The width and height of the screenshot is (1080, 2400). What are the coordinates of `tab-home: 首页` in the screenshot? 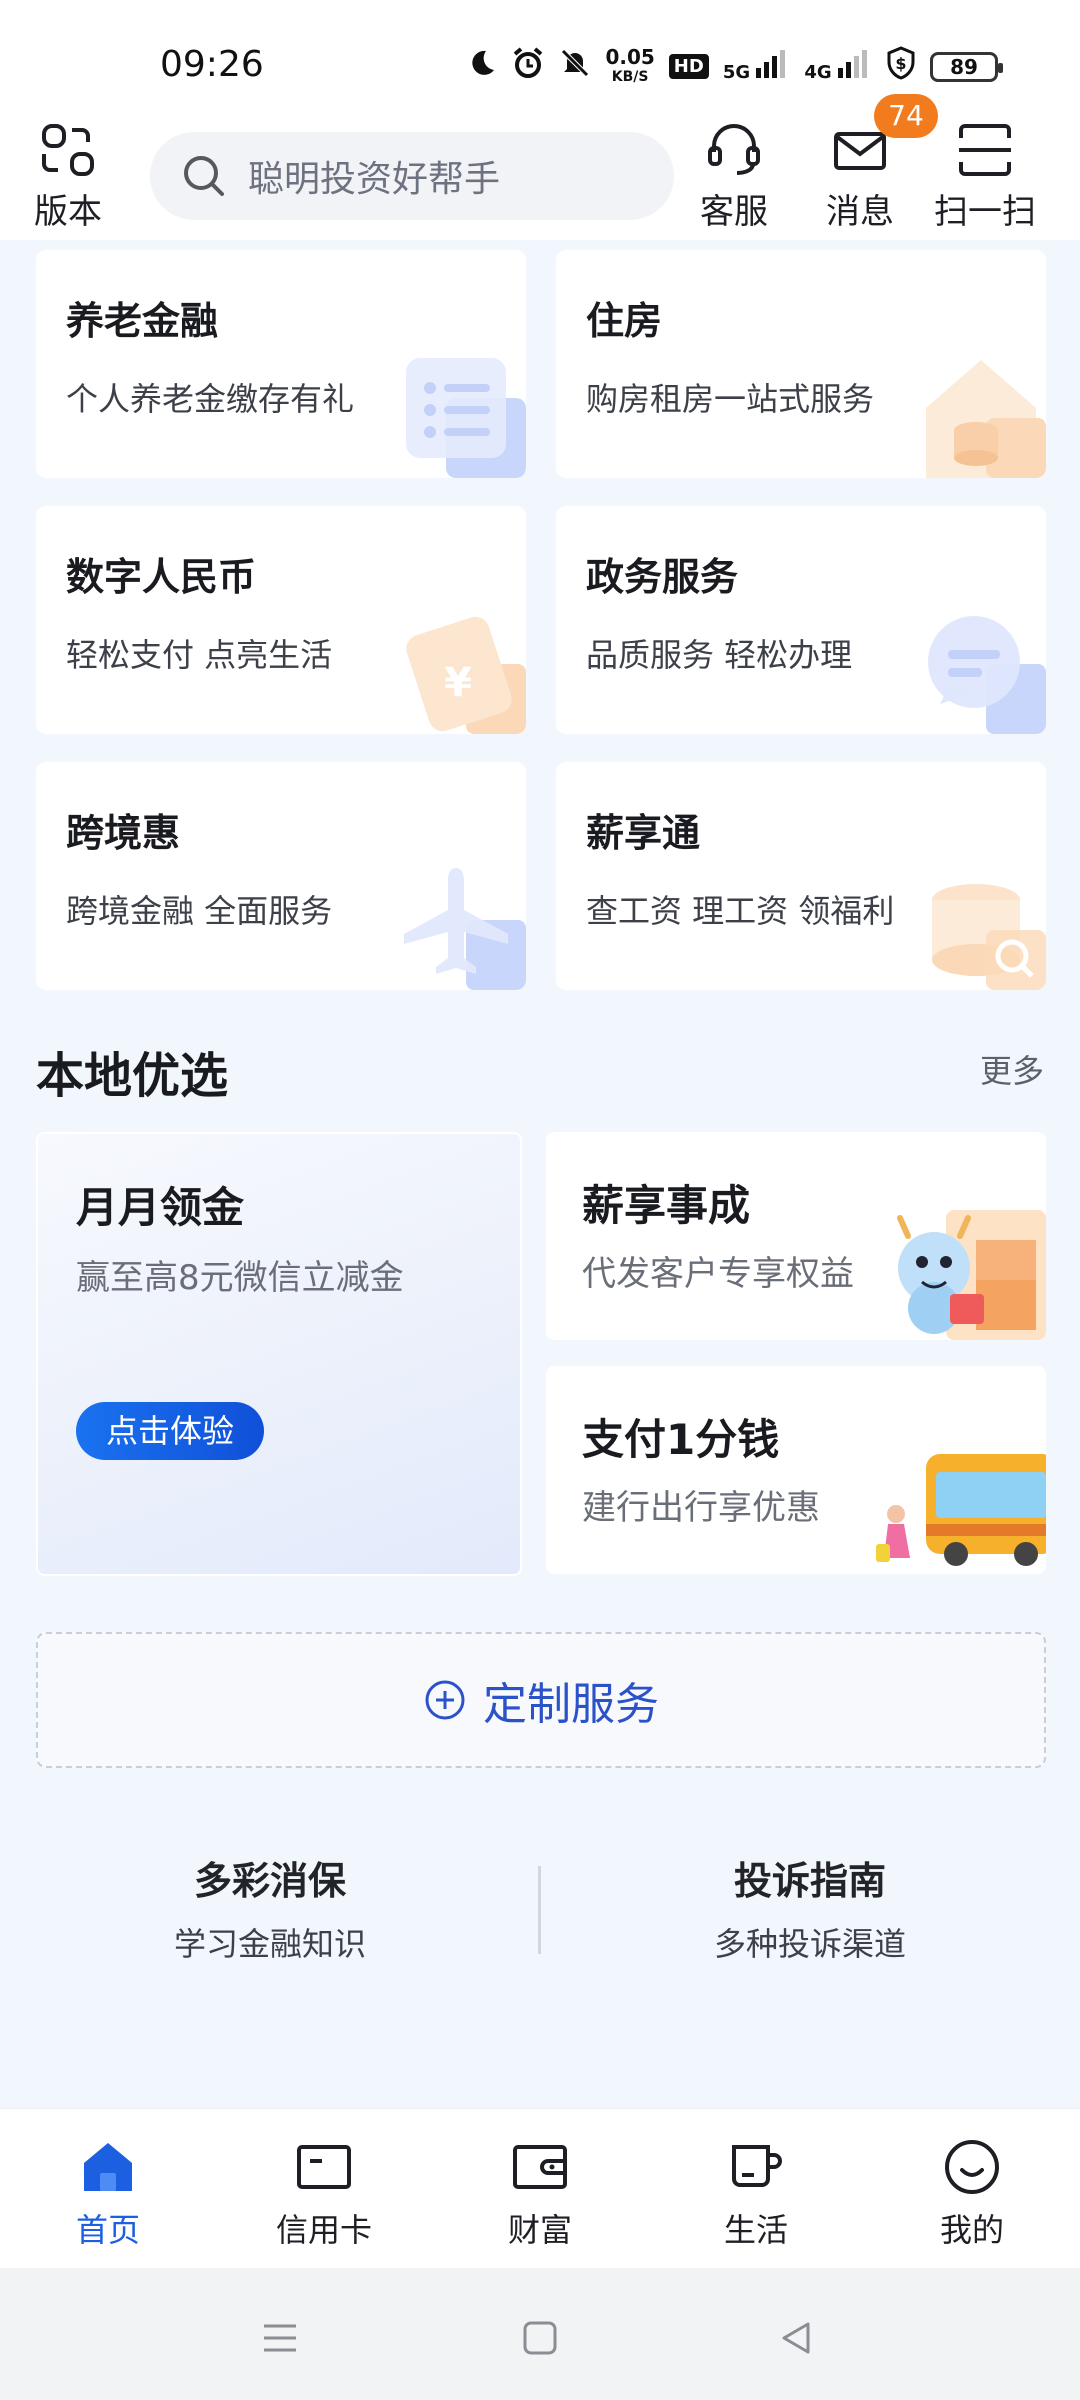 It's located at (108, 2195).